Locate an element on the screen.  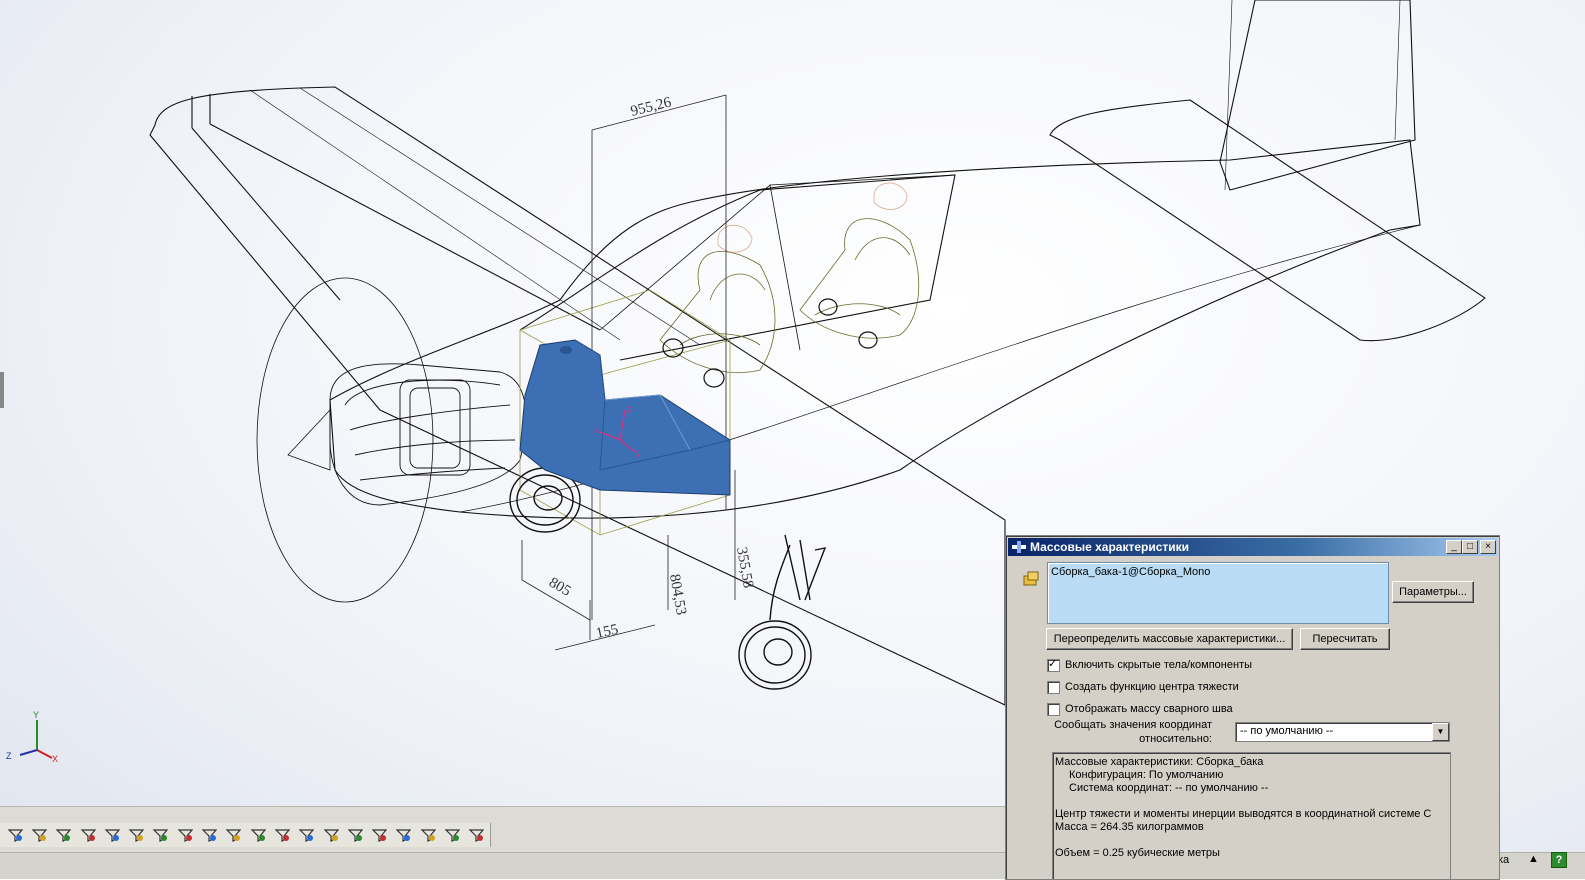
filter-plane-icon is located at coordinates (160, 835).